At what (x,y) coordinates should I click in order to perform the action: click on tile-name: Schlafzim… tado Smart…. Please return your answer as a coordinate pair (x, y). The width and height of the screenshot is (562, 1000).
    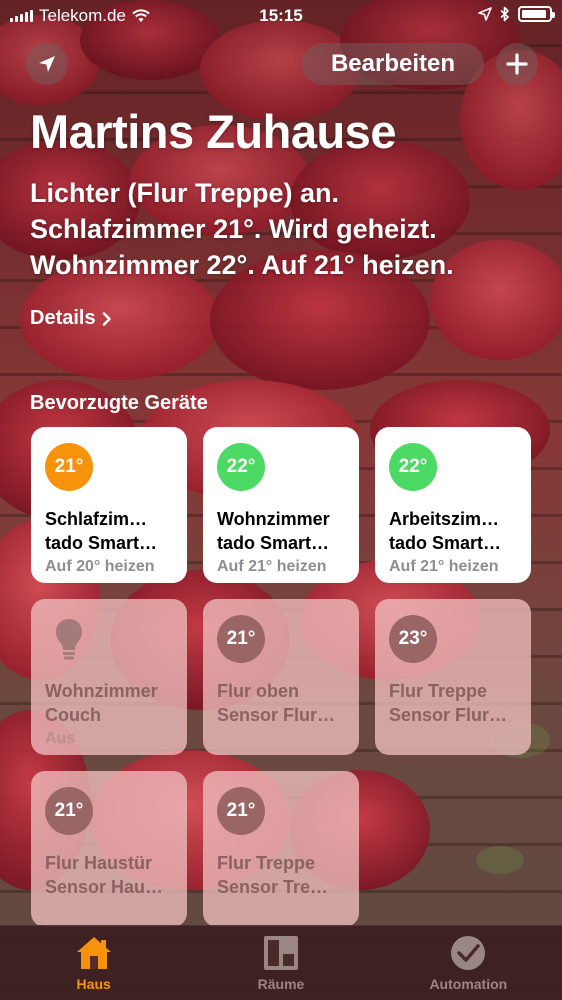
    Looking at the image, I should click on (109, 531).